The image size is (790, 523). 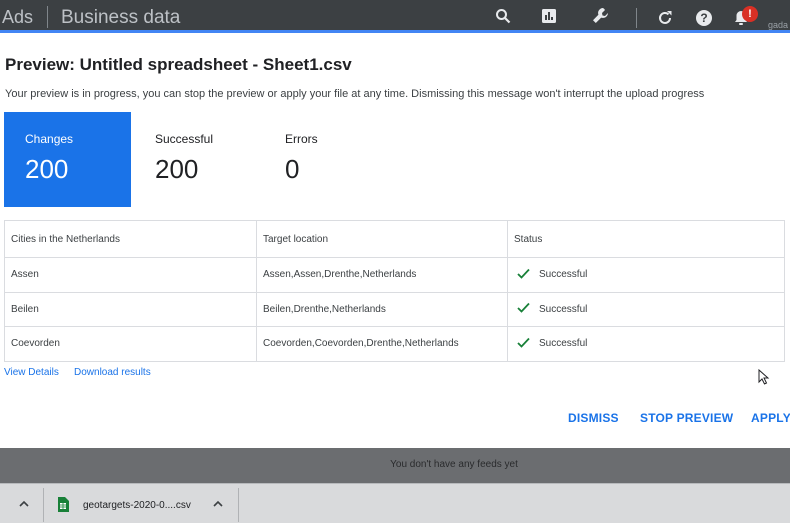 What do you see at coordinates (292, 169) in the screenshot?
I see `stat-value: 0` at bounding box center [292, 169].